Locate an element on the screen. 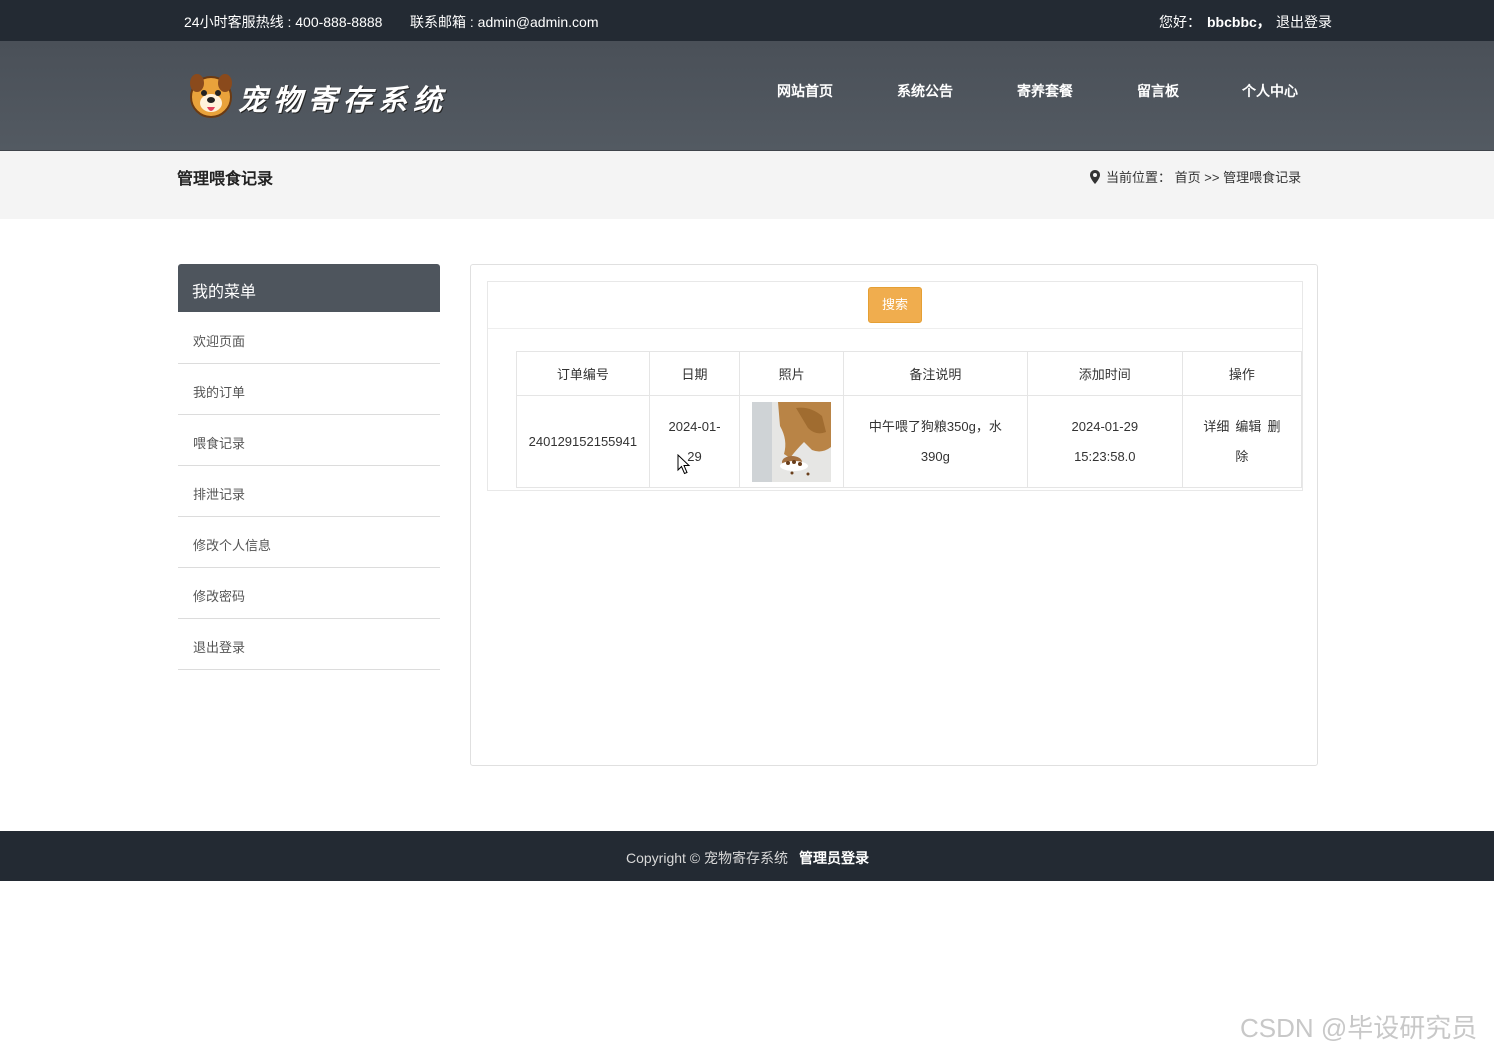  breadcrumb-home: 首页 is located at coordinates (1188, 177).